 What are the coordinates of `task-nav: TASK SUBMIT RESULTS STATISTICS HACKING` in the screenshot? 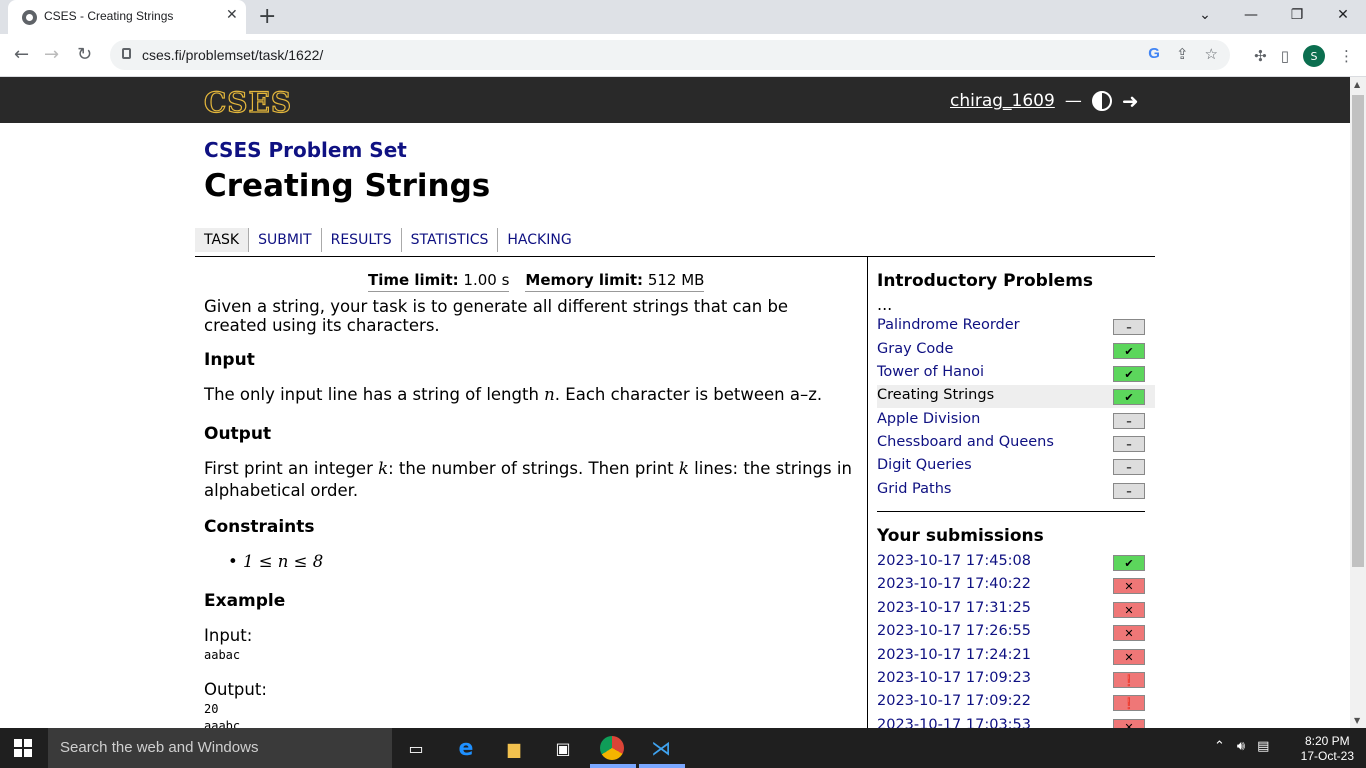 It's located at (388, 240).